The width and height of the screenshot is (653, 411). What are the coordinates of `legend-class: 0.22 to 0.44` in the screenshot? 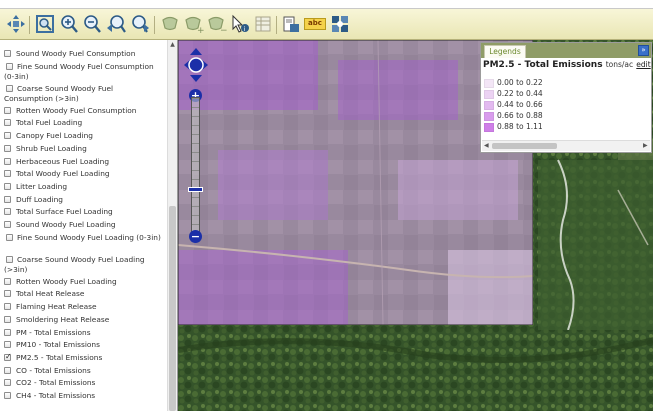 It's located at (513, 94).